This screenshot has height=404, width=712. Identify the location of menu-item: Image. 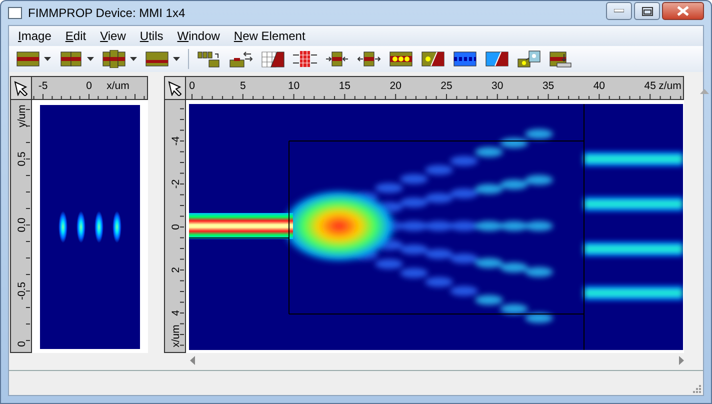
(34, 36).